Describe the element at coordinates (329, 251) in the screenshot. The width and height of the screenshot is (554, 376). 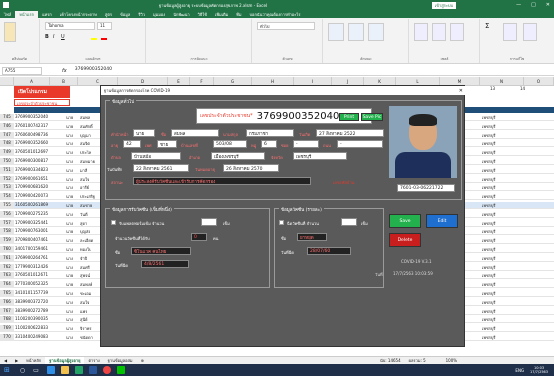
I see `vaccine-date-field-2: 28/07/60` at that location.